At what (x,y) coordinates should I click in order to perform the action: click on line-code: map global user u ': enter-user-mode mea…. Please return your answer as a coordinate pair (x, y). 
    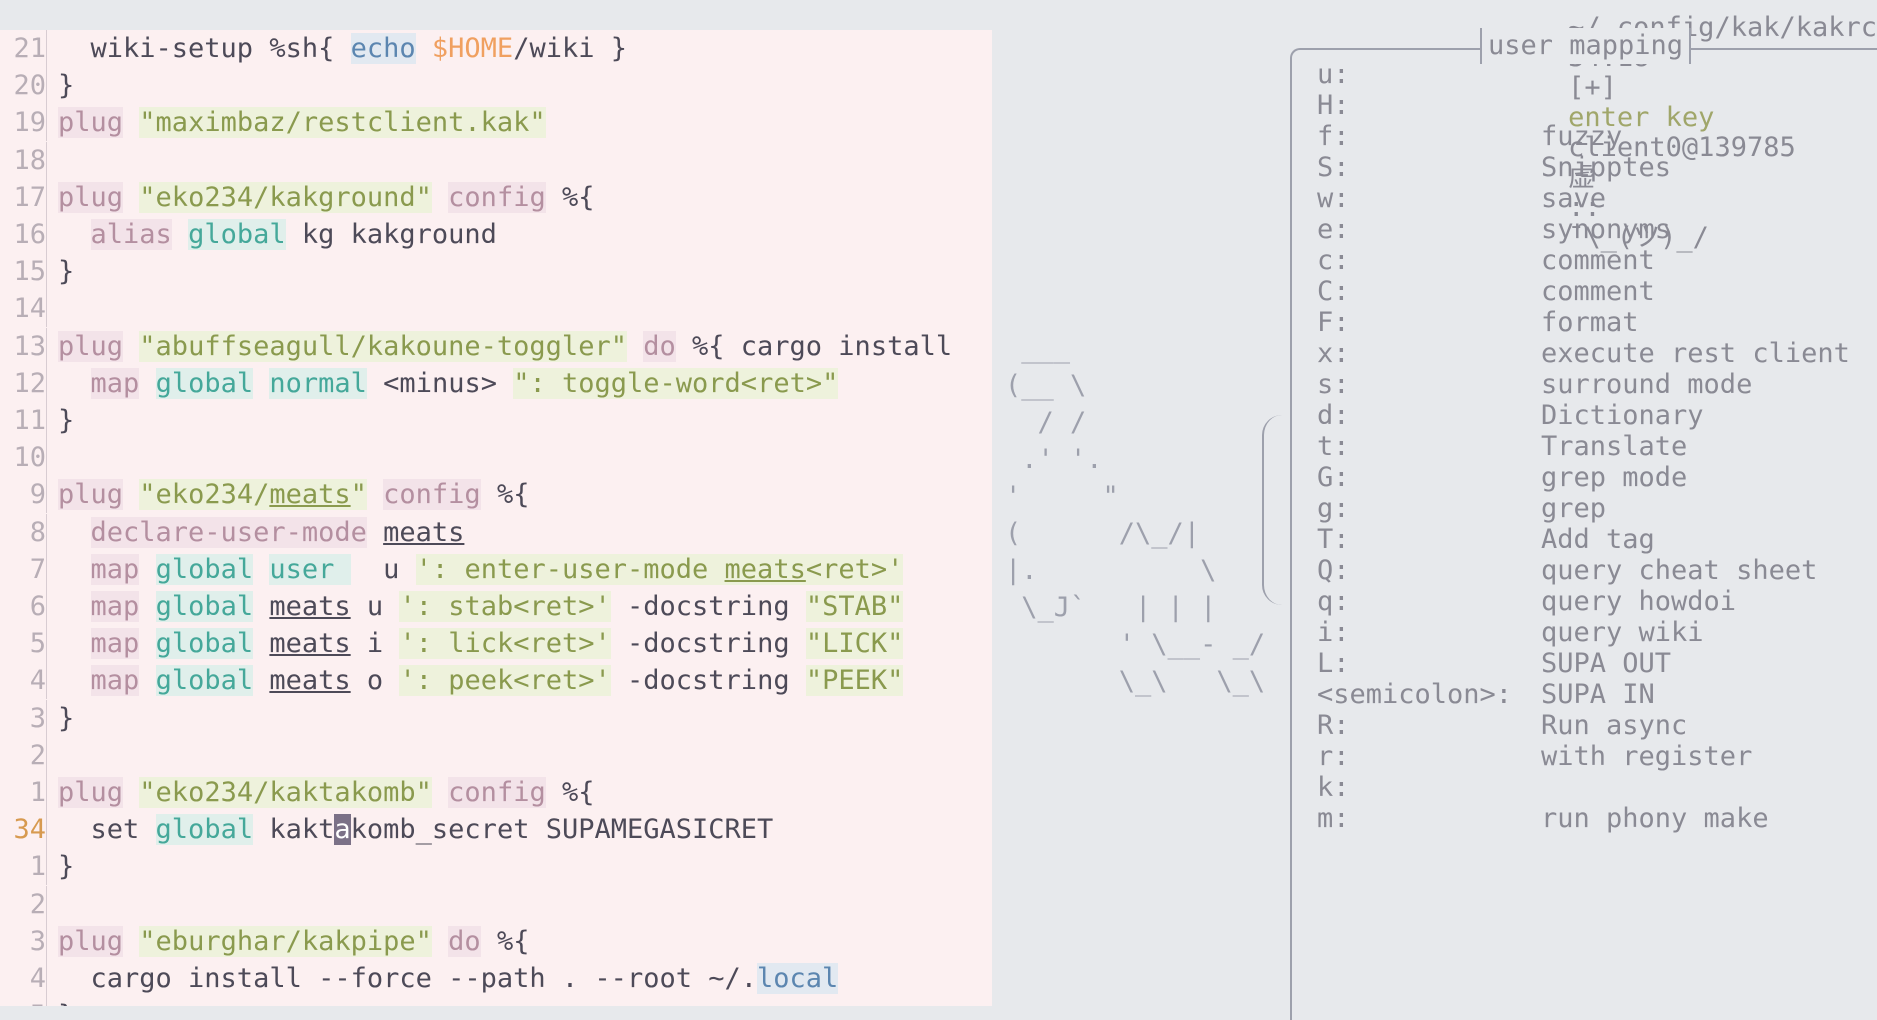
    Looking at the image, I should click on (481, 569).